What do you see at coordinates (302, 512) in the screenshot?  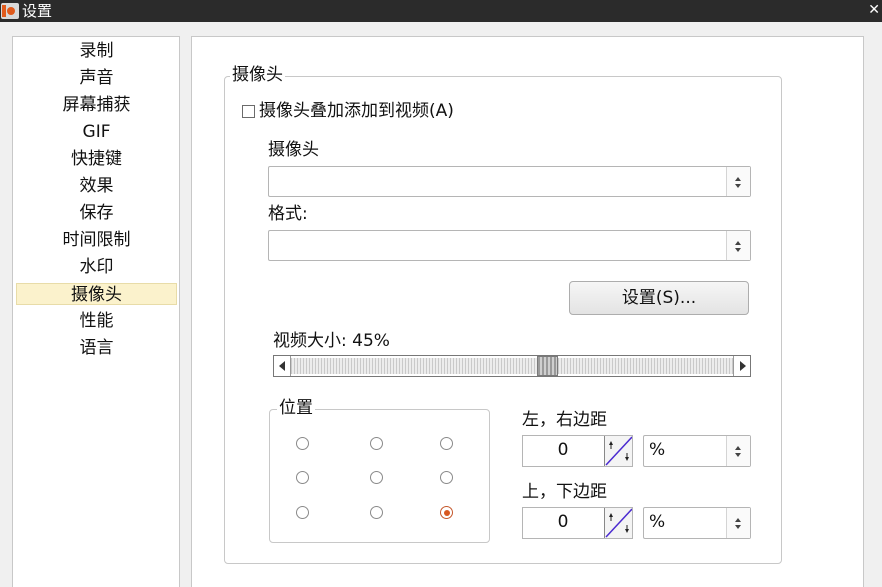 I see `position-radio-bottom-left` at bounding box center [302, 512].